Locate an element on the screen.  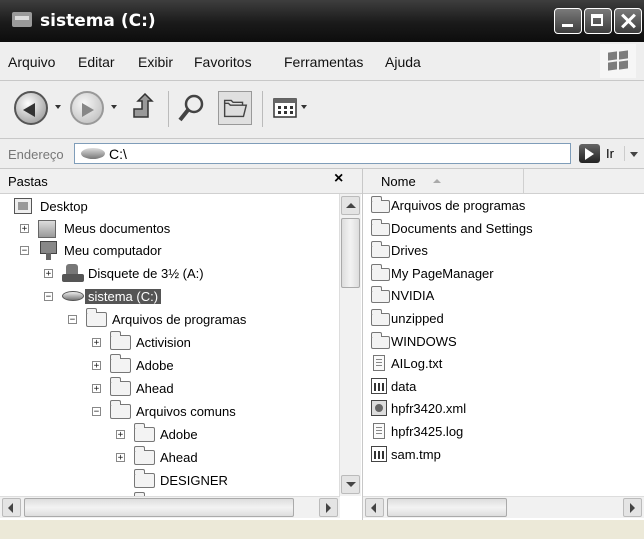
column-header: Nome is located at coordinates (503, 181).